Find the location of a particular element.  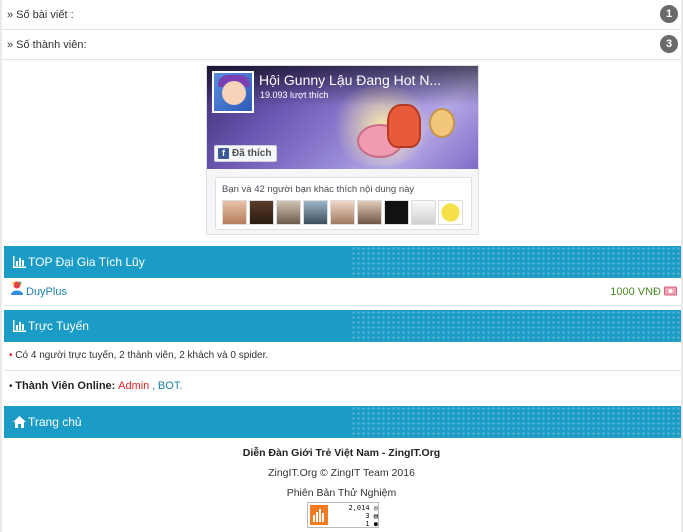

stat-posts-badge: 1 is located at coordinates (669, 14).